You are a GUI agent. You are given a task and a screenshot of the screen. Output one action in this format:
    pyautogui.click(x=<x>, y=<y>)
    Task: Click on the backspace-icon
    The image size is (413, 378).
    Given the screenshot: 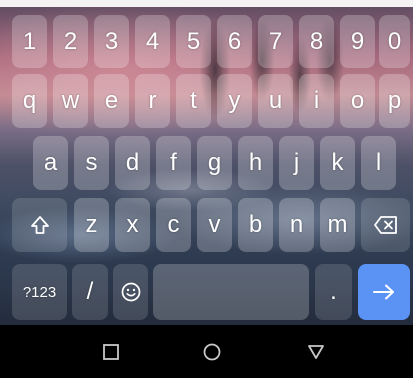 What is the action you would take?
    pyautogui.click(x=386, y=225)
    